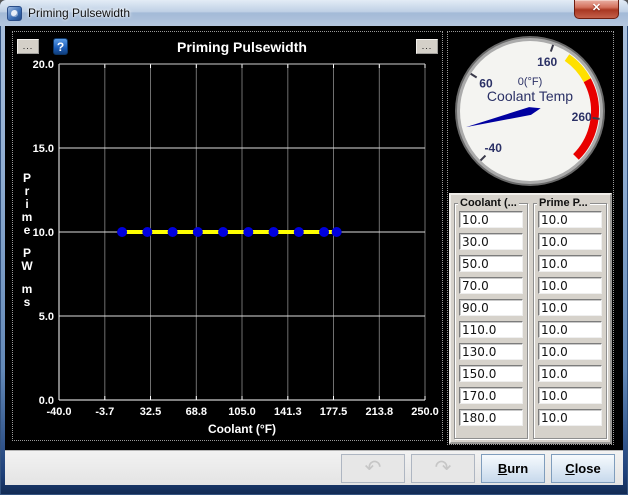  I want to click on window-icon, so click(14, 13).